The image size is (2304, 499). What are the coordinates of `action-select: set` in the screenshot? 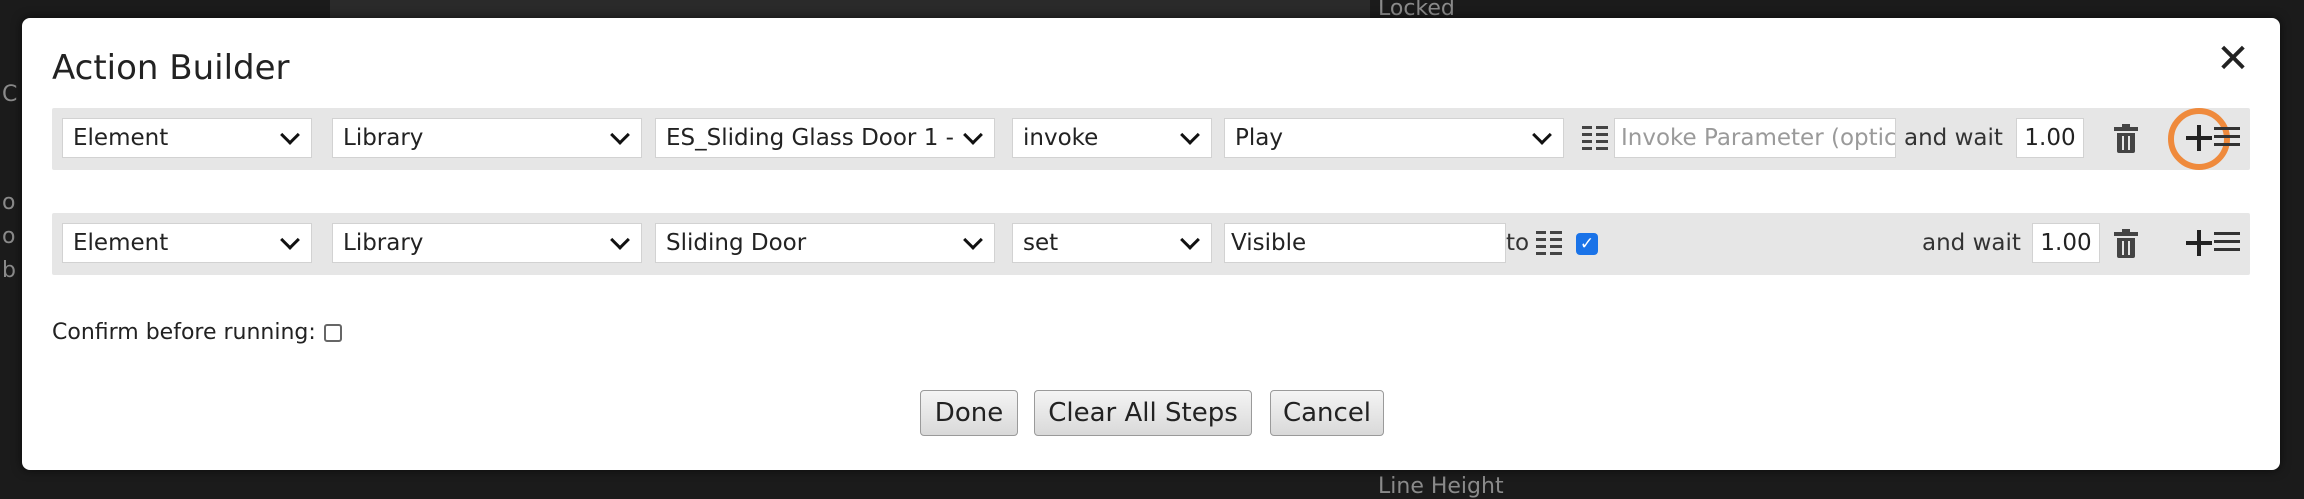 It's located at (1112, 243).